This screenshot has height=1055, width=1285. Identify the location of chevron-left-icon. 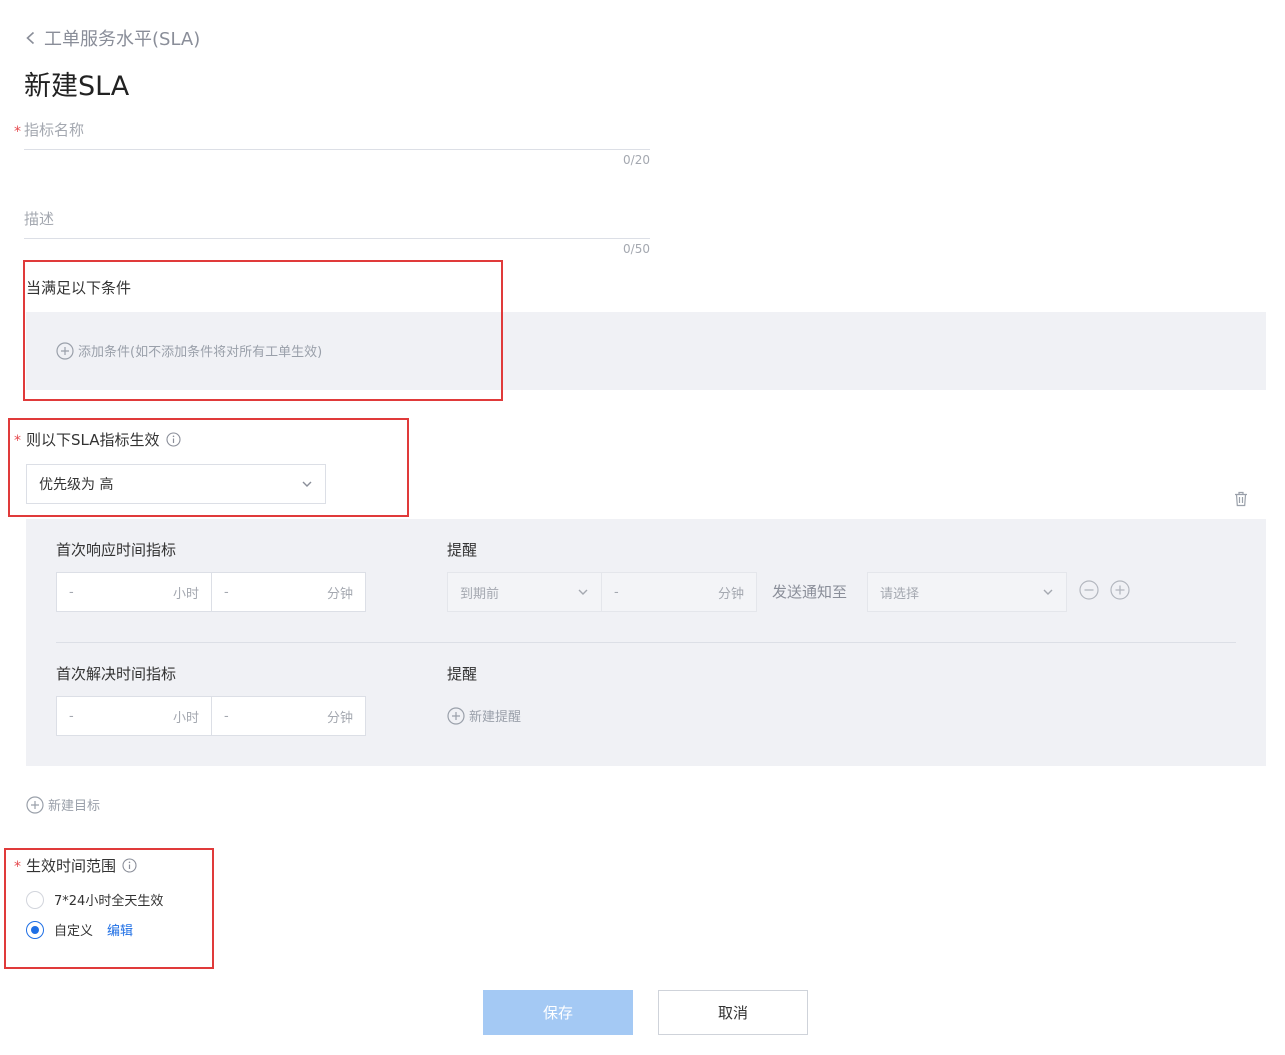
(30, 38).